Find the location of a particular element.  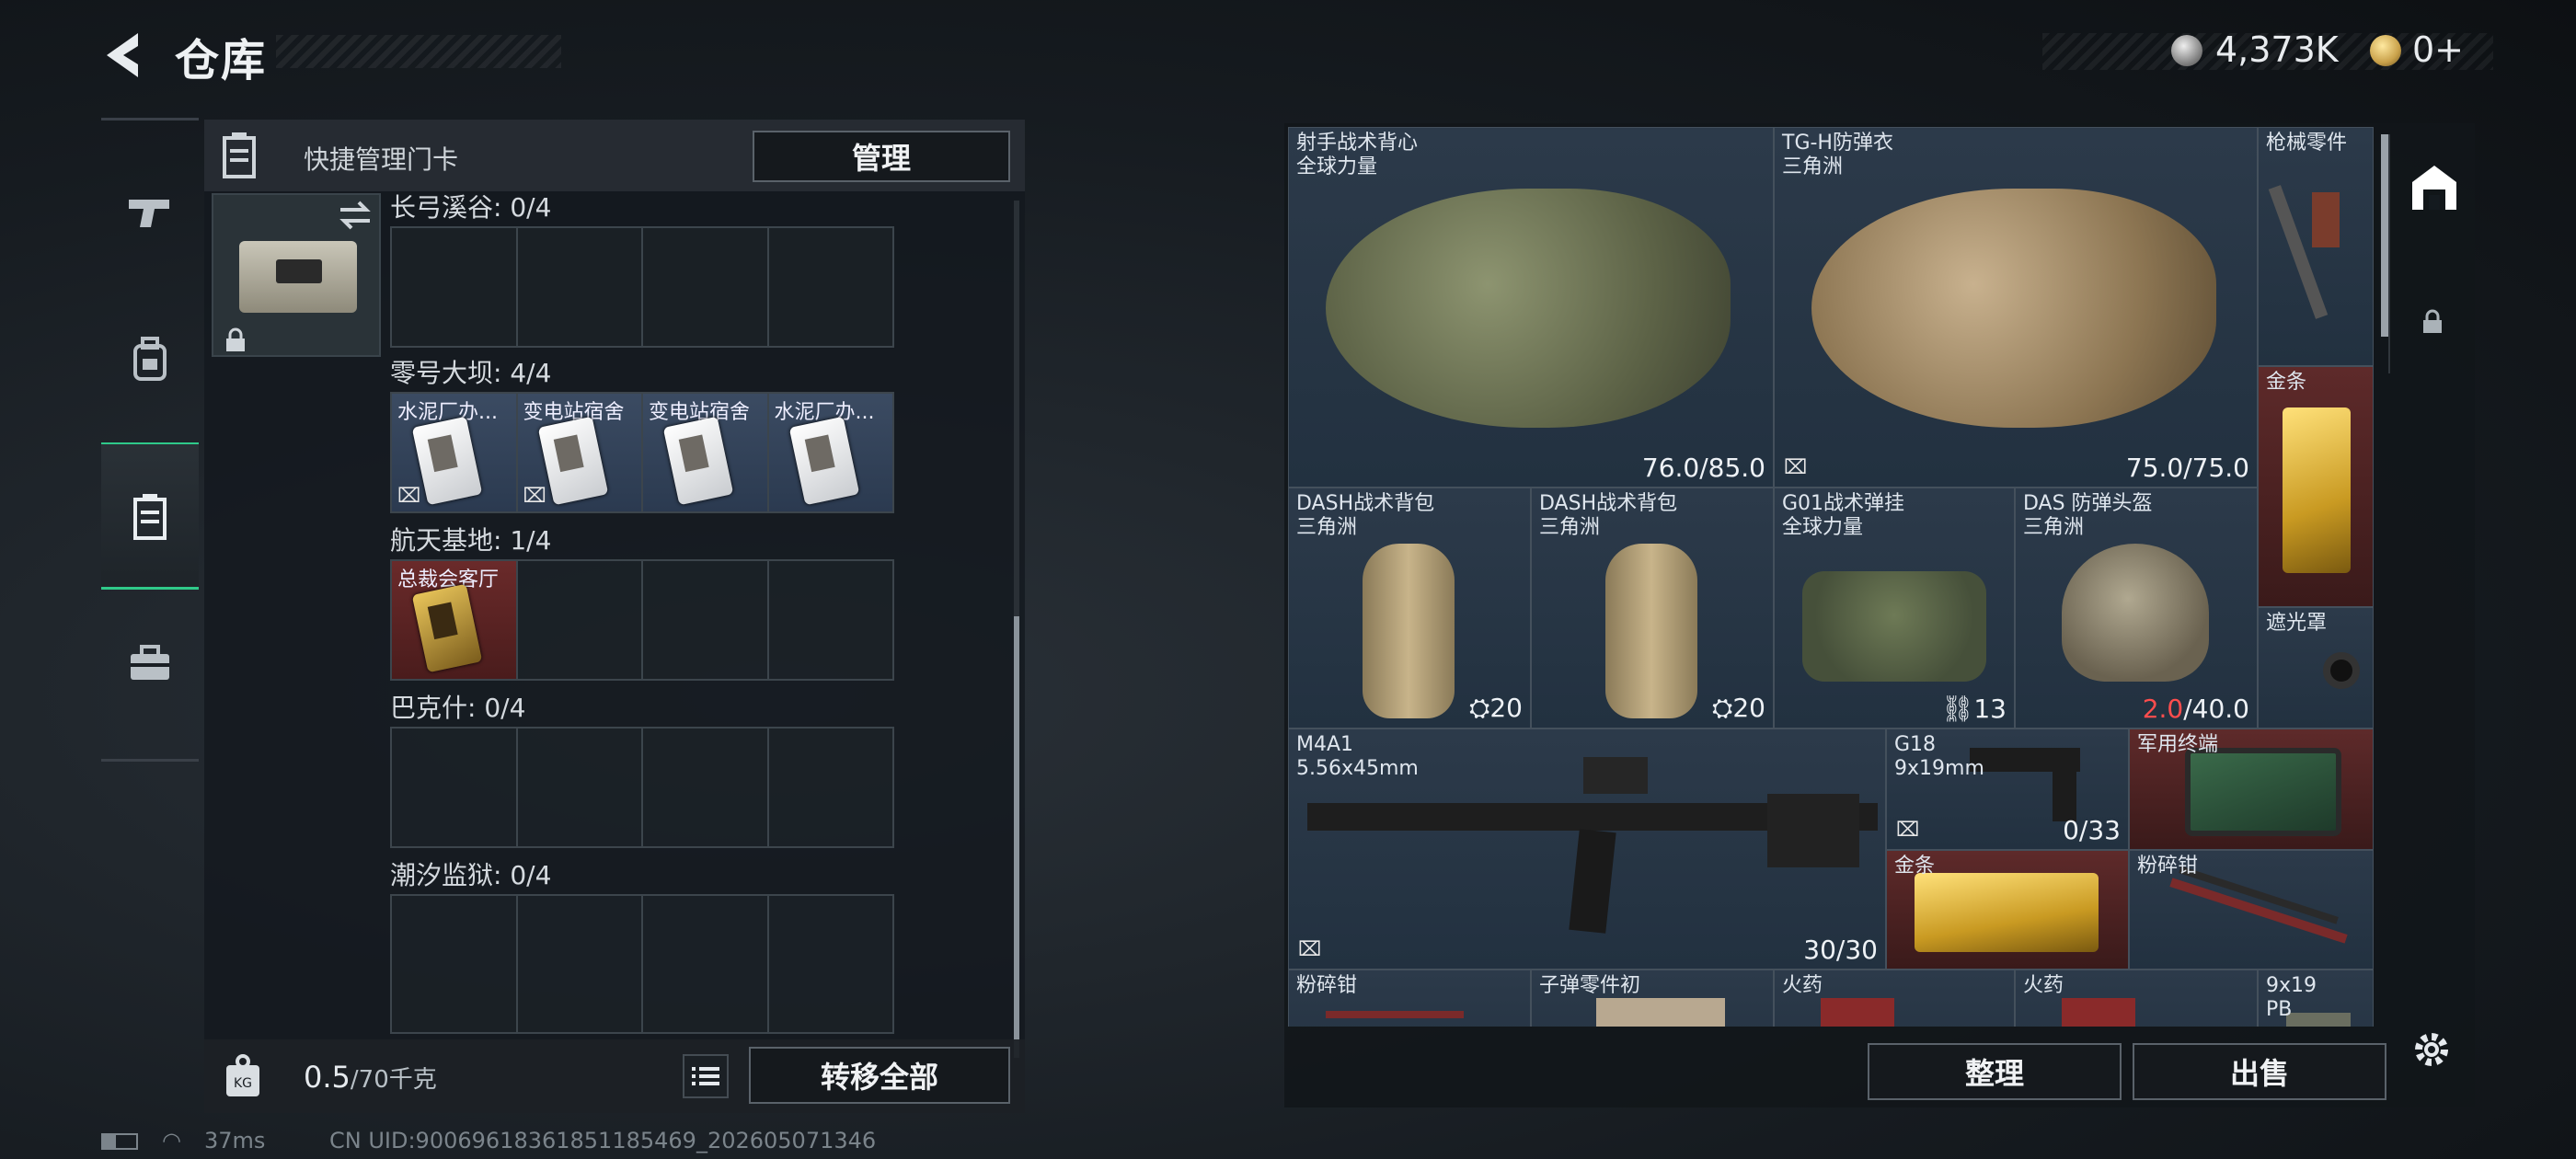

warehouse-icon is located at coordinates (2434, 188).